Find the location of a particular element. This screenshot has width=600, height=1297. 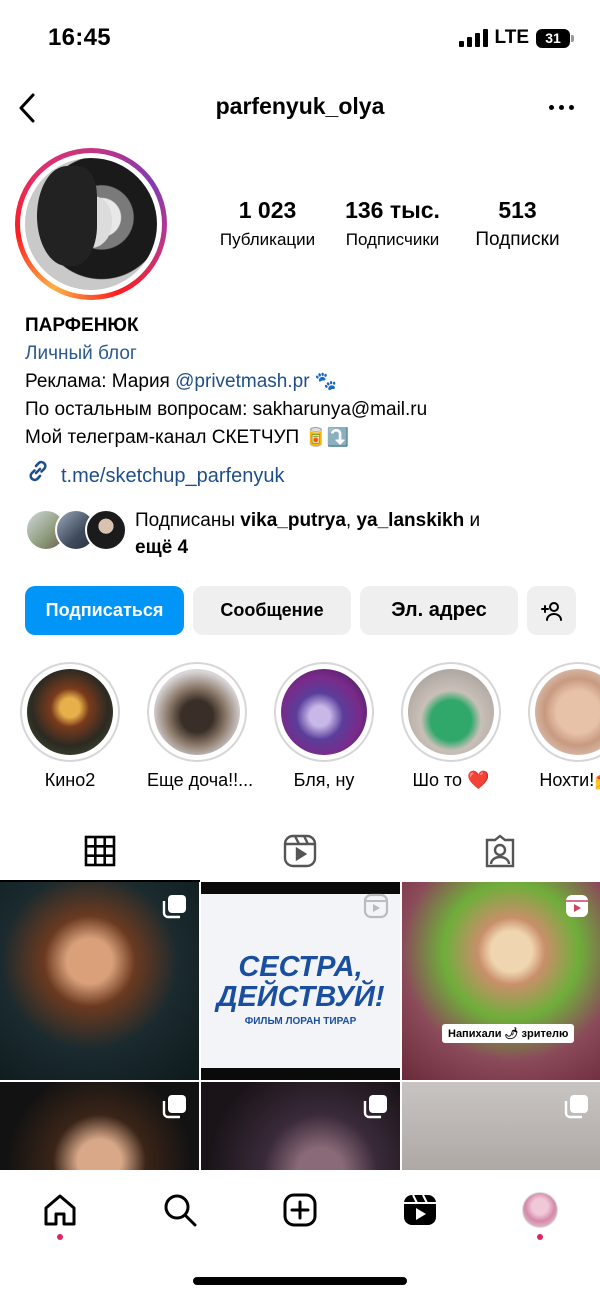

message-button: Сообщение is located at coordinates (272, 610).